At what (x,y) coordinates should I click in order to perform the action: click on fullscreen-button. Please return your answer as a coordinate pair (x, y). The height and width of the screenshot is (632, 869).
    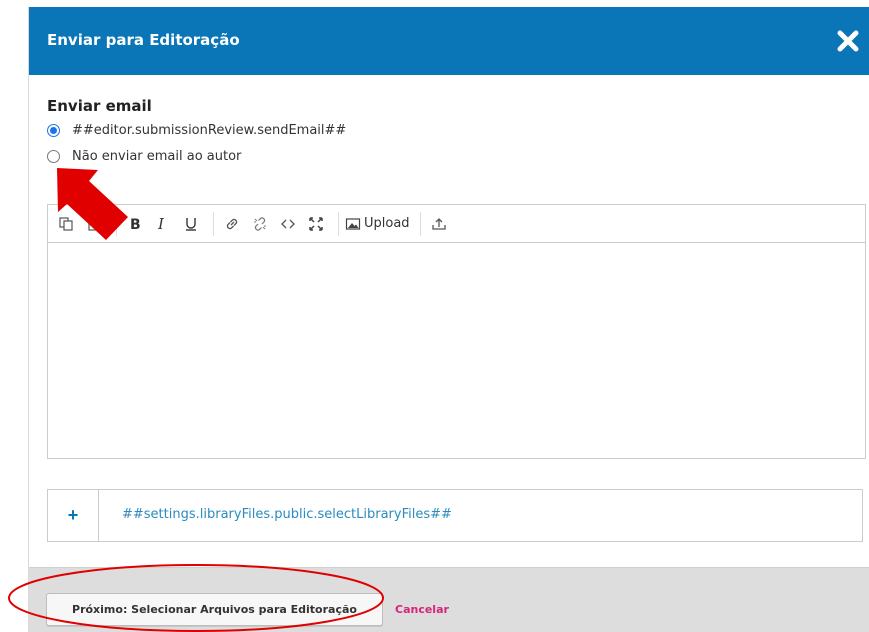
    Looking at the image, I should click on (316, 224).